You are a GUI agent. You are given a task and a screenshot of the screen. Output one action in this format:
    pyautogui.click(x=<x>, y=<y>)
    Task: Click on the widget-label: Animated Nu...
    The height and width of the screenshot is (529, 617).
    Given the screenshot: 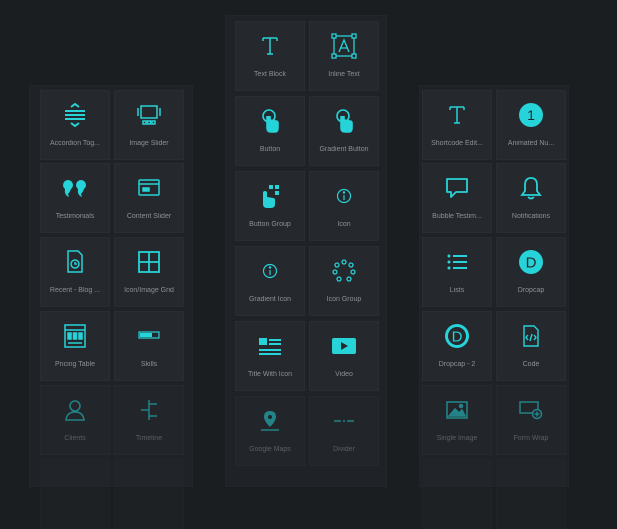 What is the action you would take?
    pyautogui.click(x=531, y=143)
    